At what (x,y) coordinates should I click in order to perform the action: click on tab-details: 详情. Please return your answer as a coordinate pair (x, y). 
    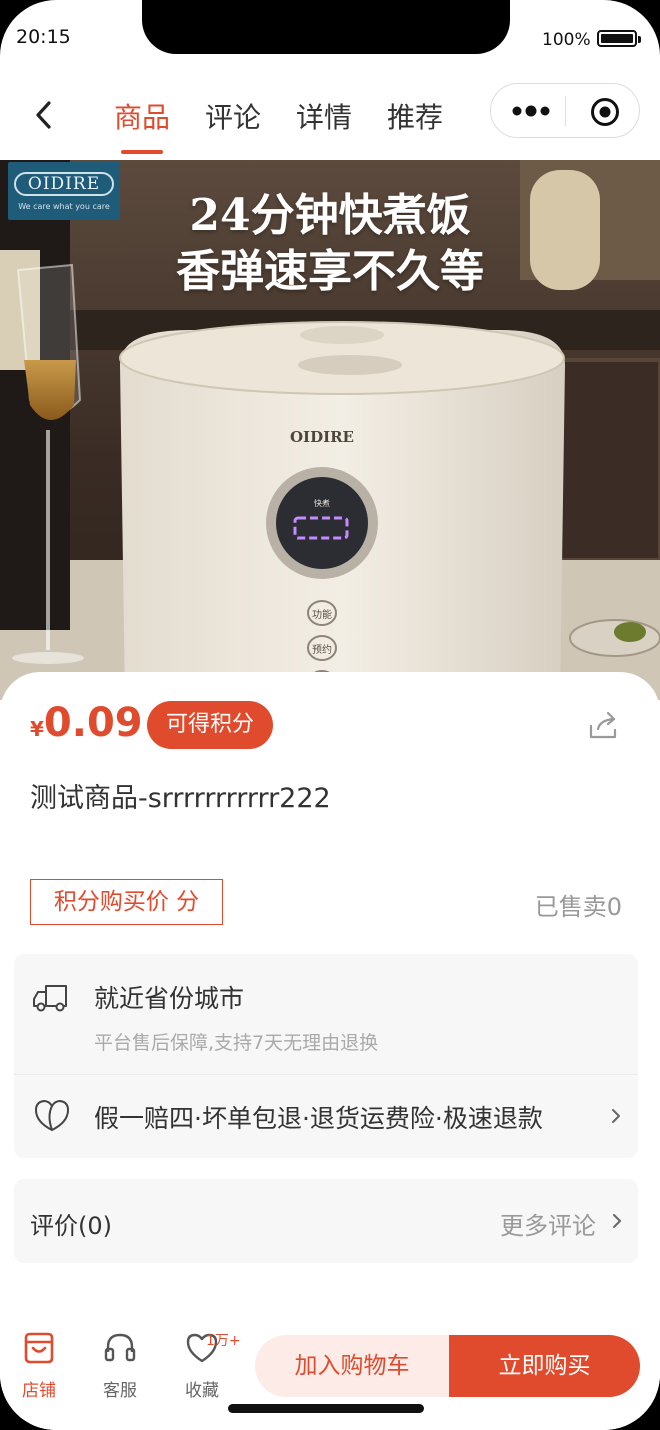
    Looking at the image, I should click on (324, 116).